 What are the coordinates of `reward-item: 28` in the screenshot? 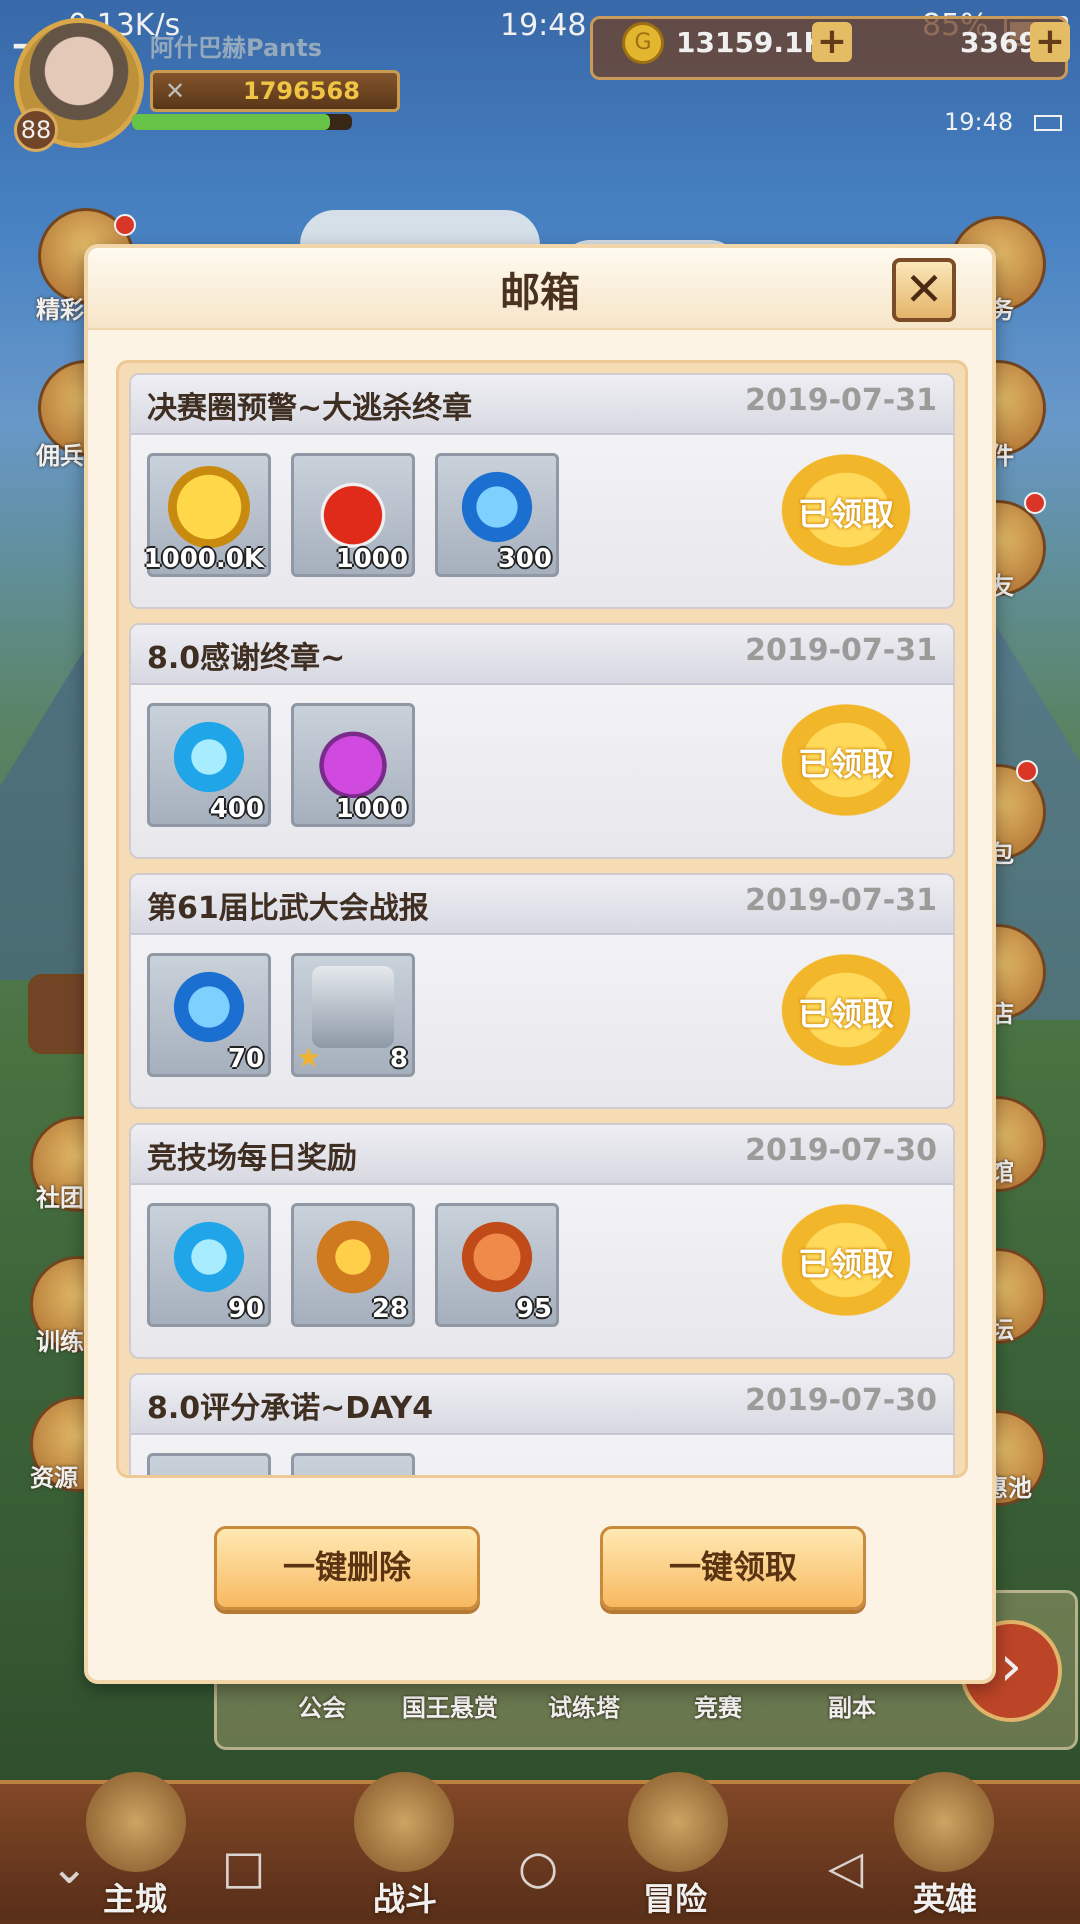 It's located at (353, 1265).